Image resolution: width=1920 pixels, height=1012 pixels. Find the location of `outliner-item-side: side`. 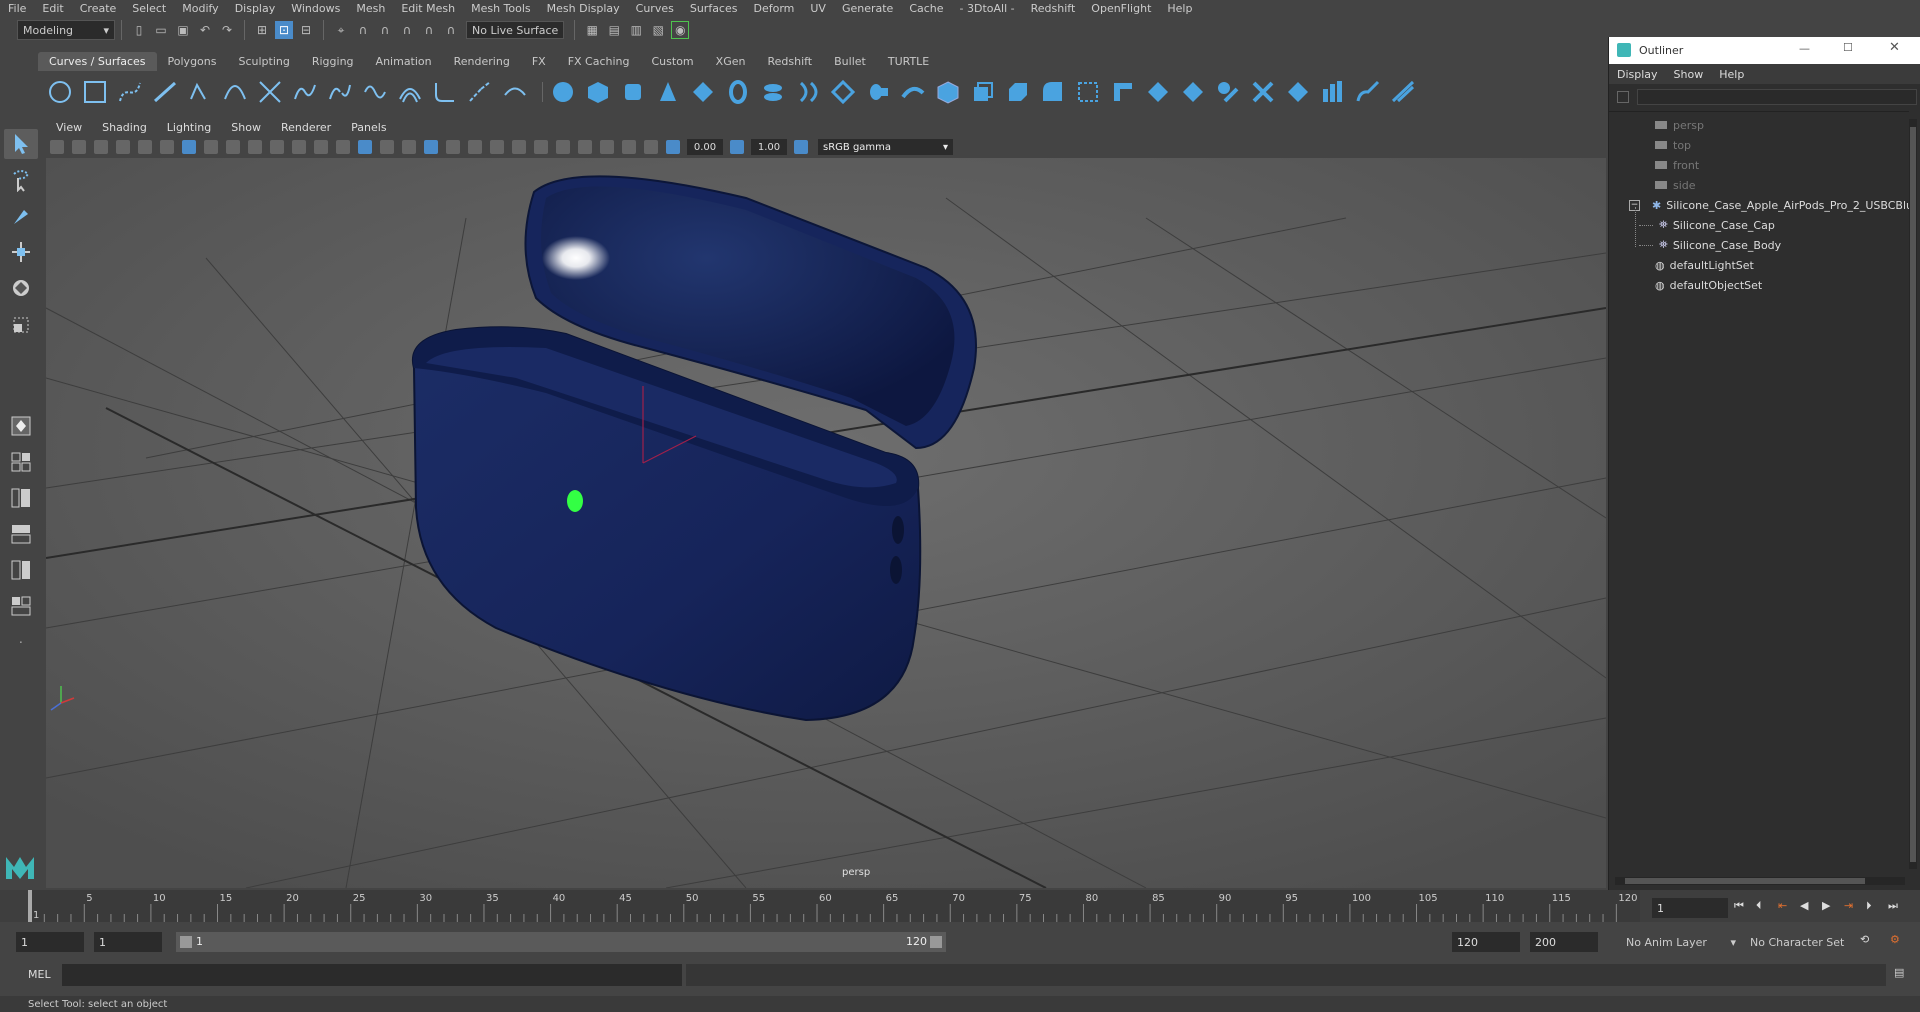

outliner-item-side: side is located at coordinates (1675, 185).